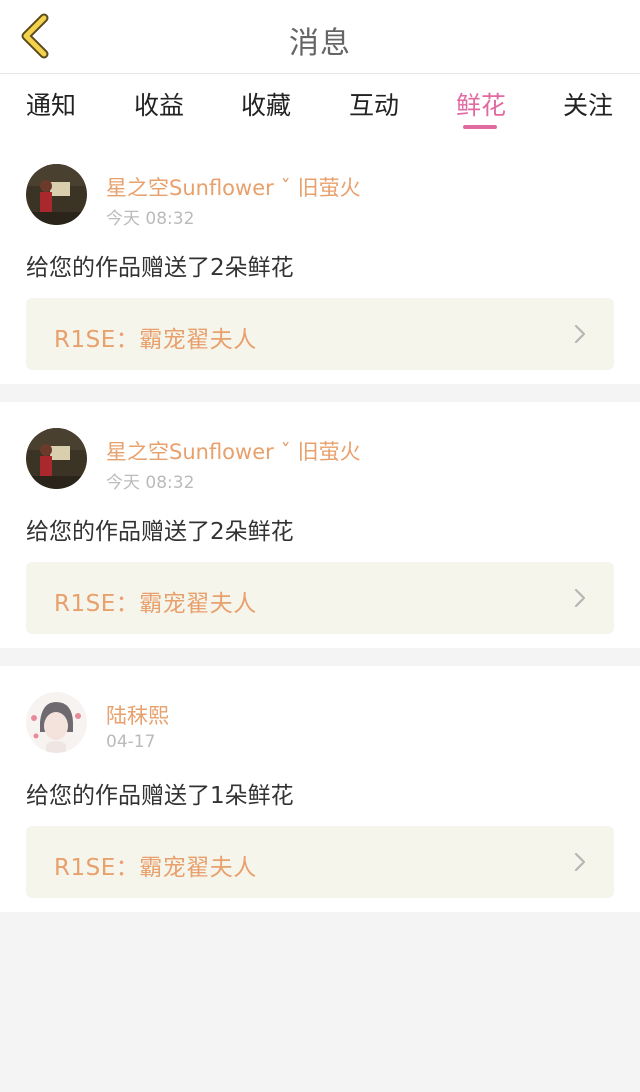 This screenshot has width=640, height=1092. I want to click on page-title: 消息, so click(320, 43).